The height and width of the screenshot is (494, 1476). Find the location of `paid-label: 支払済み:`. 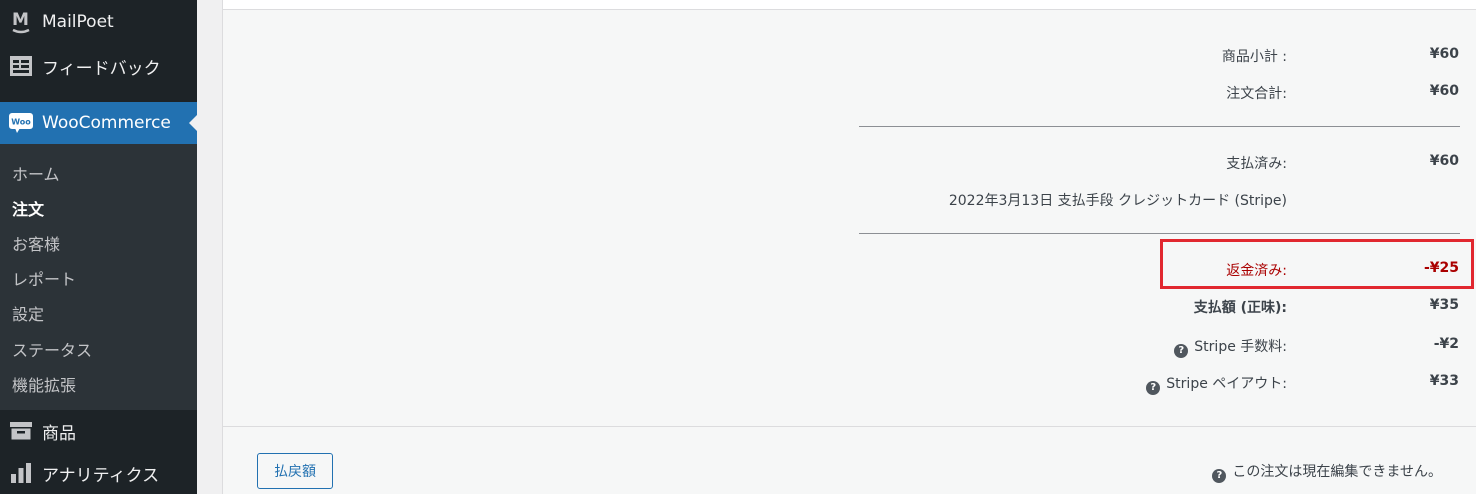

paid-label: 支払済み: is located at coordinates (1256, 164).